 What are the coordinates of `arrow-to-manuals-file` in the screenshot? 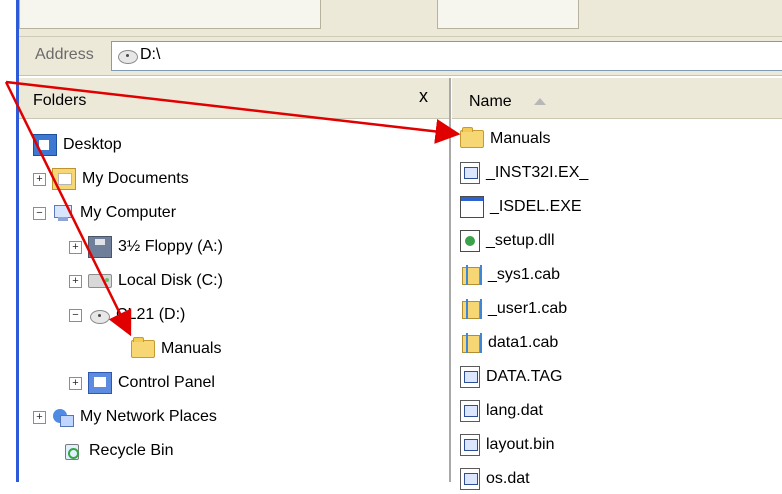 It's located at (233, 112).